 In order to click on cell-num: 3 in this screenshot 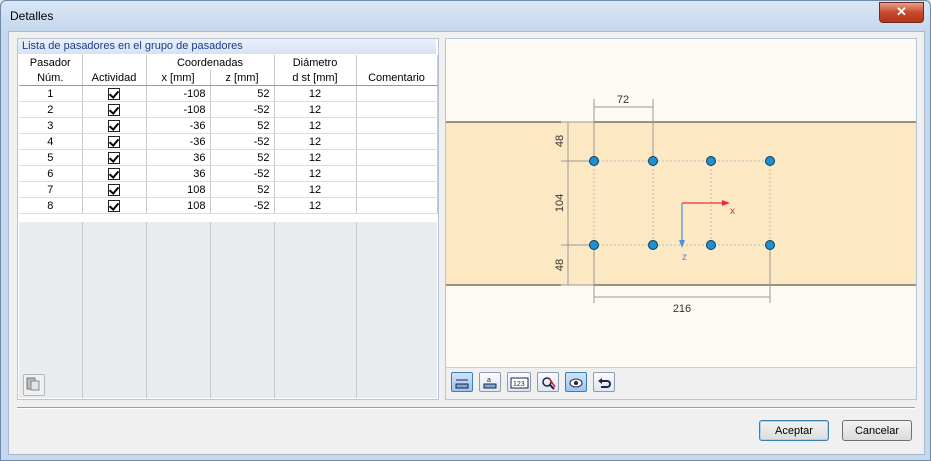, I will do `click(51, 125)`.